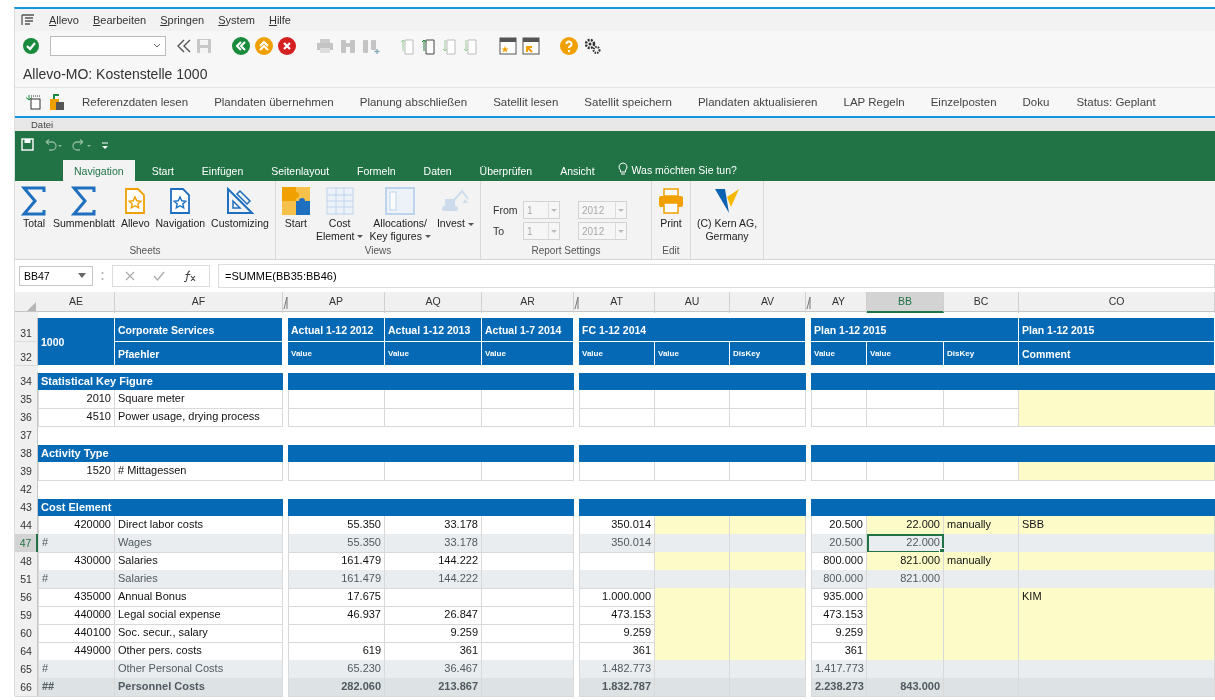  Describe the element at coordinates (199, 615) in the screenshot. I see `table-cell: Legal social expense` at that location.